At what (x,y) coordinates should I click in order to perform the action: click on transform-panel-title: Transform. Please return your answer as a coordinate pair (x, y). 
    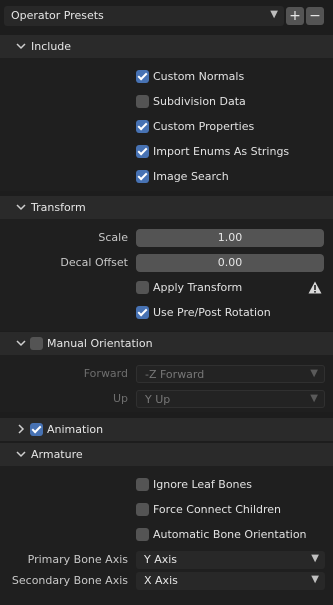
    Looking at the image, I should click on (58, 207).